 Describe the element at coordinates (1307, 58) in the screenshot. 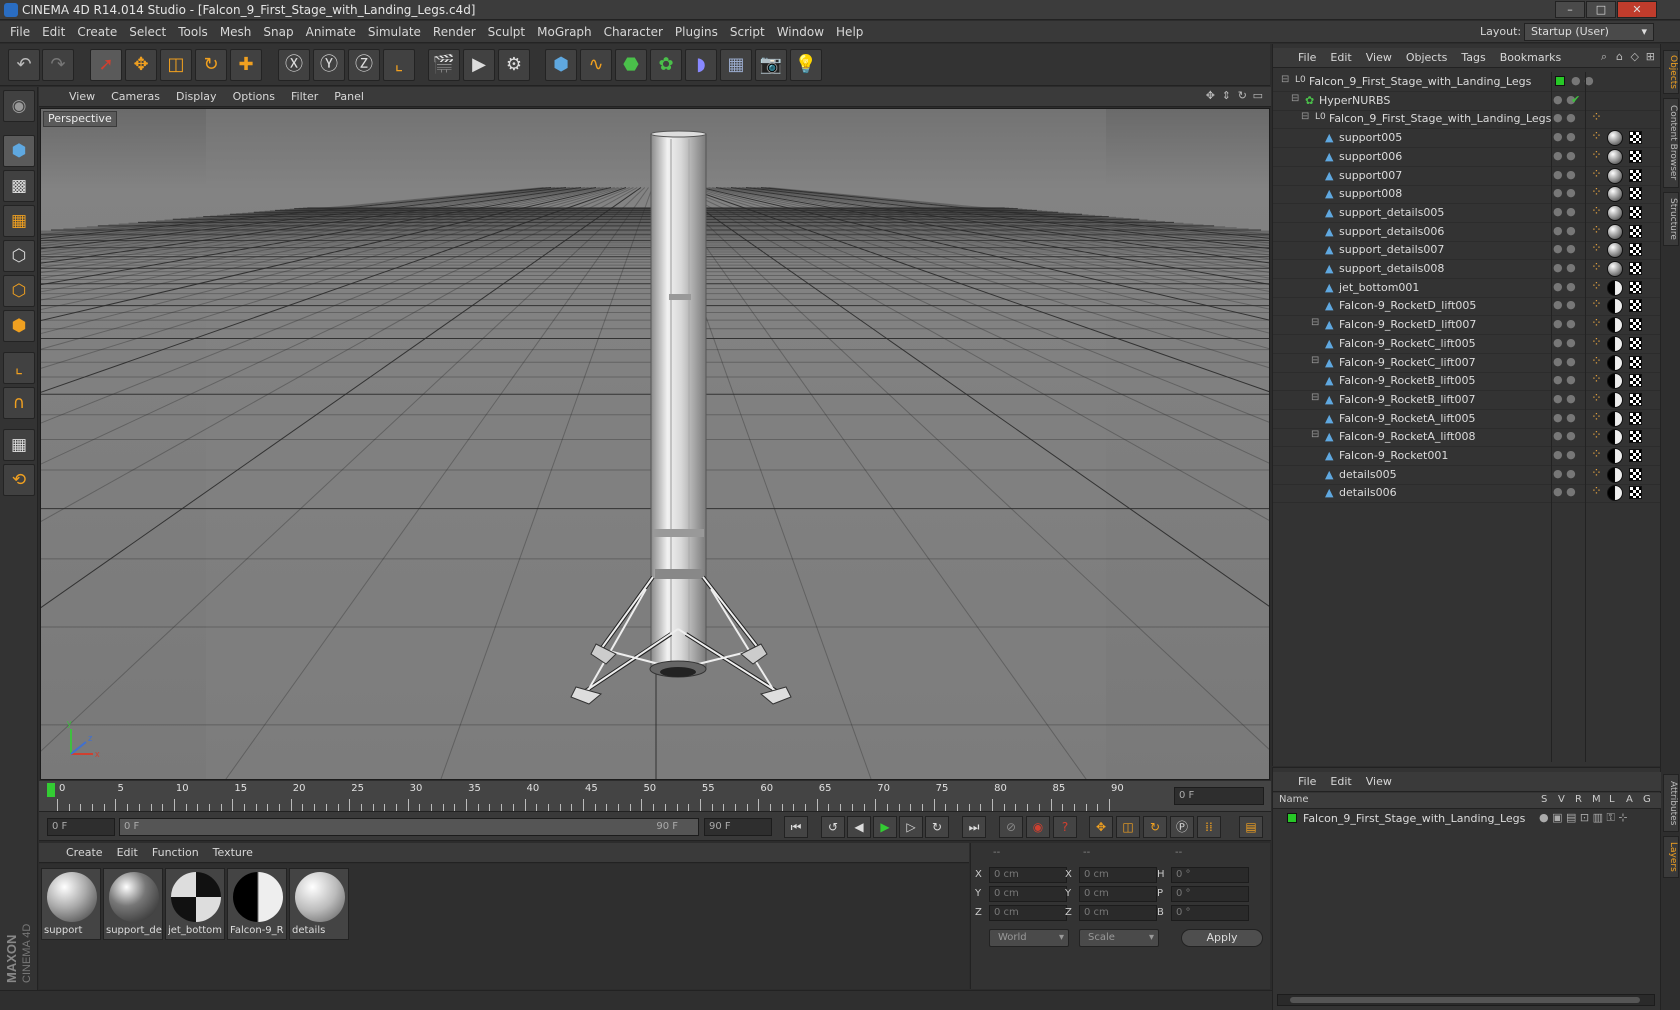

I see `object-menu-file: File` at that location.